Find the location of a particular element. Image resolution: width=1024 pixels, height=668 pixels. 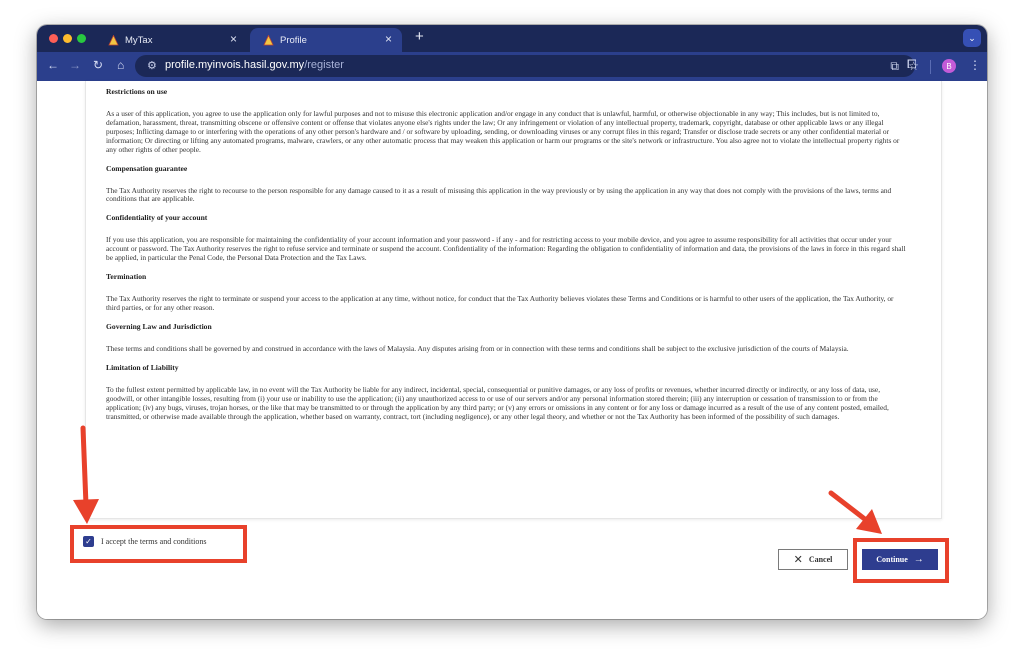

annotation-arrows is located at coordinates (477, 479).